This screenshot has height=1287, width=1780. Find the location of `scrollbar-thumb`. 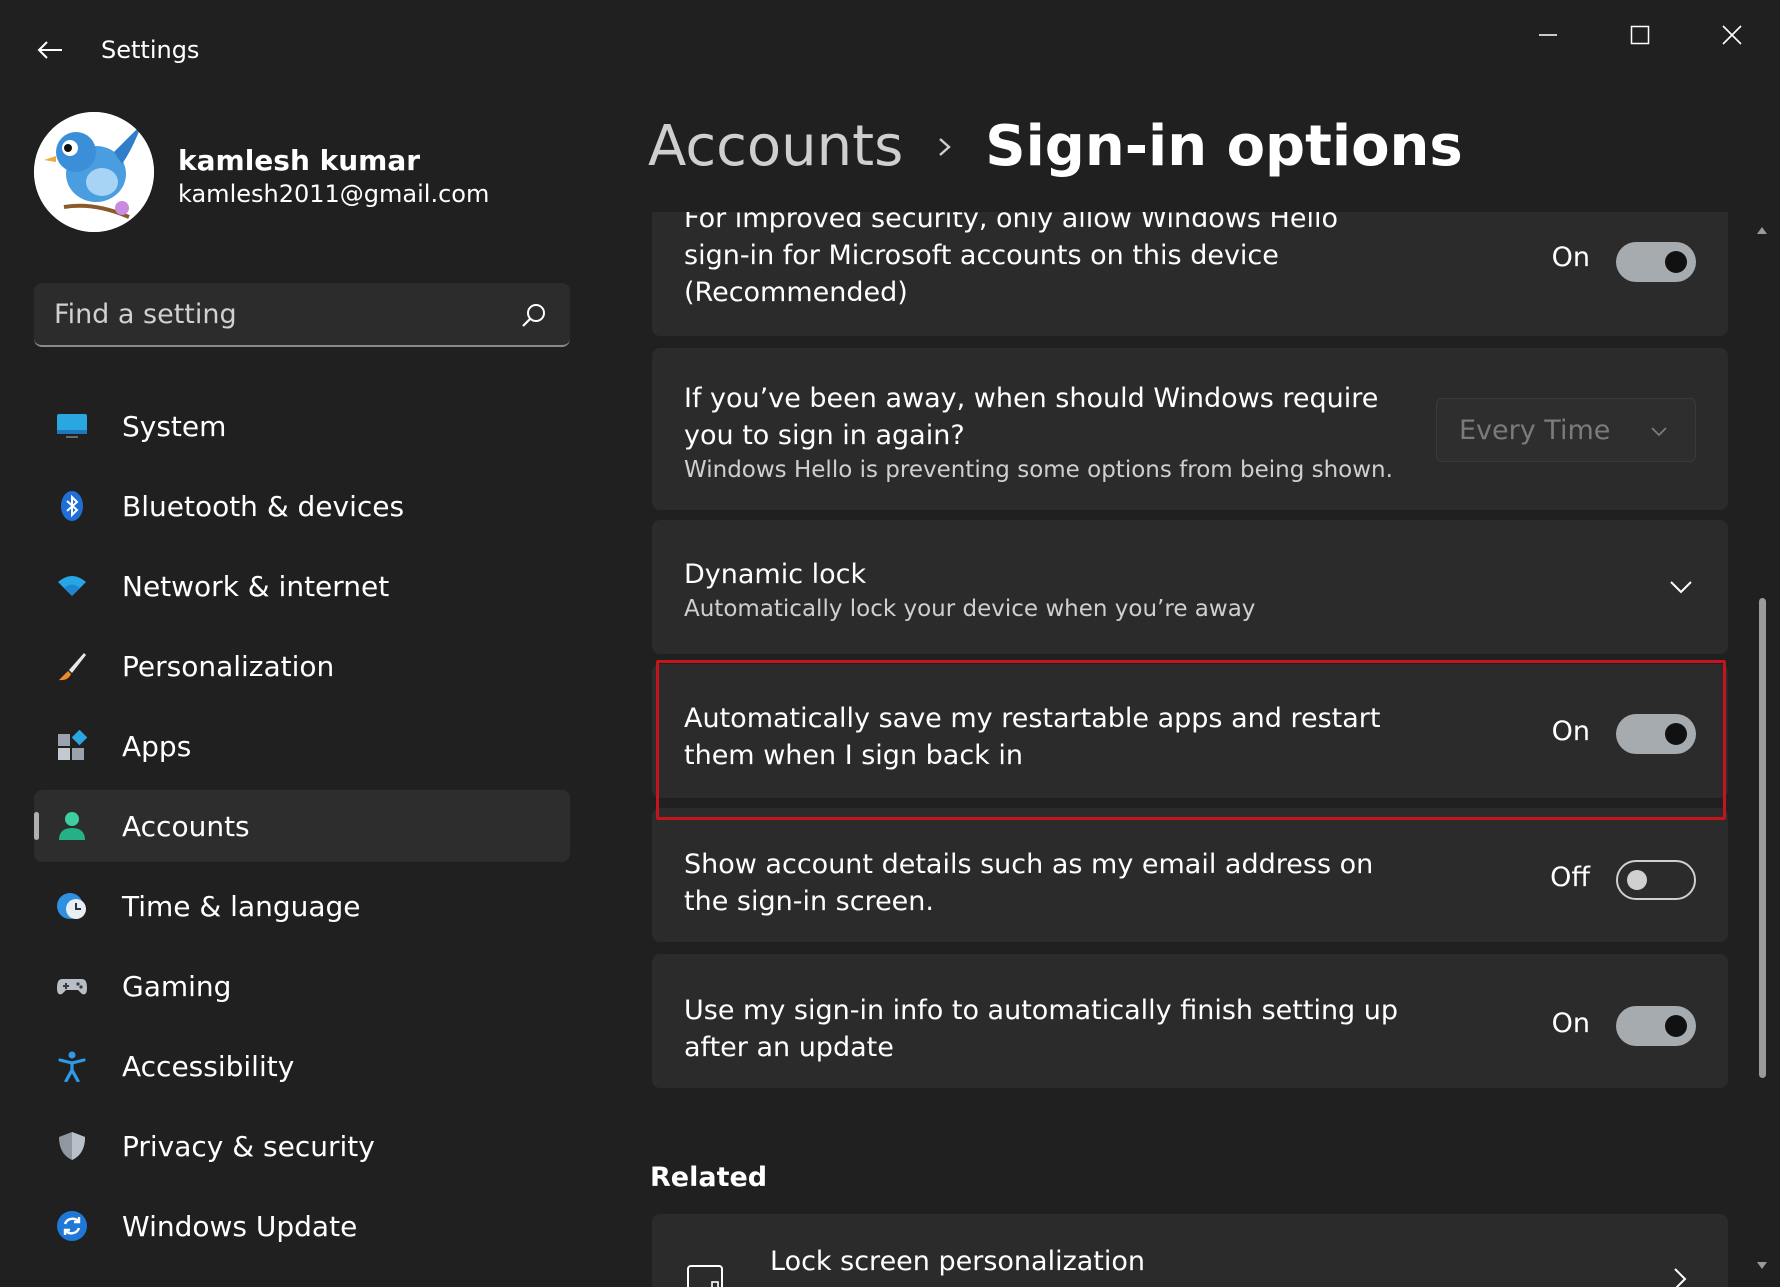

scrollbar-thumb is located at coordinates (1762, 838).